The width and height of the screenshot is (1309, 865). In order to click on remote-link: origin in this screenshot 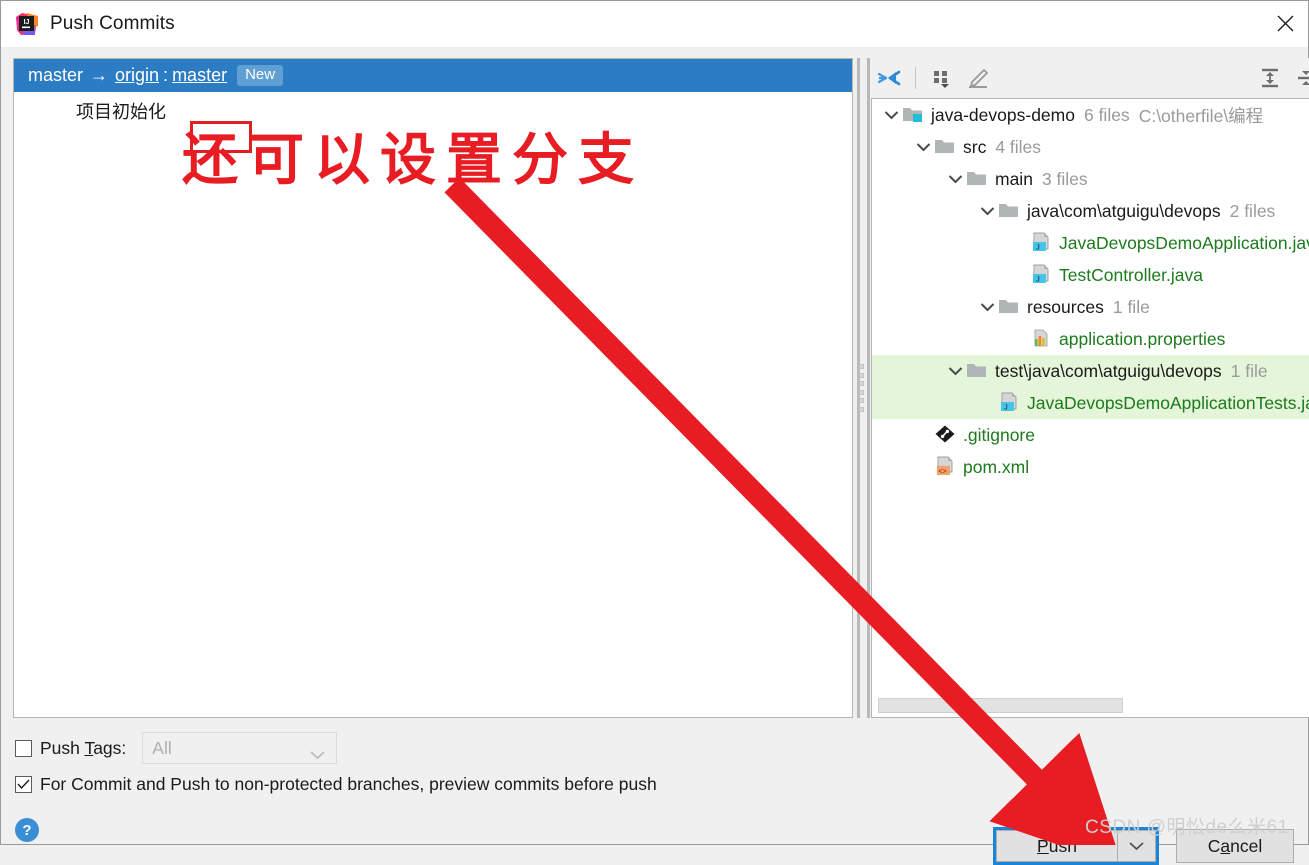, I will do `click(137, 75)`.